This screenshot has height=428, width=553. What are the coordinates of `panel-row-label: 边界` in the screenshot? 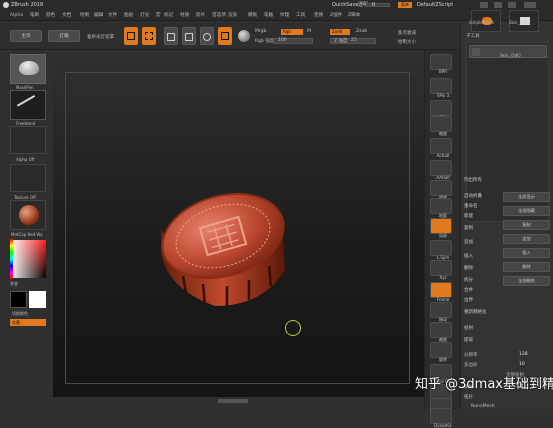 It's located at (507, 300).